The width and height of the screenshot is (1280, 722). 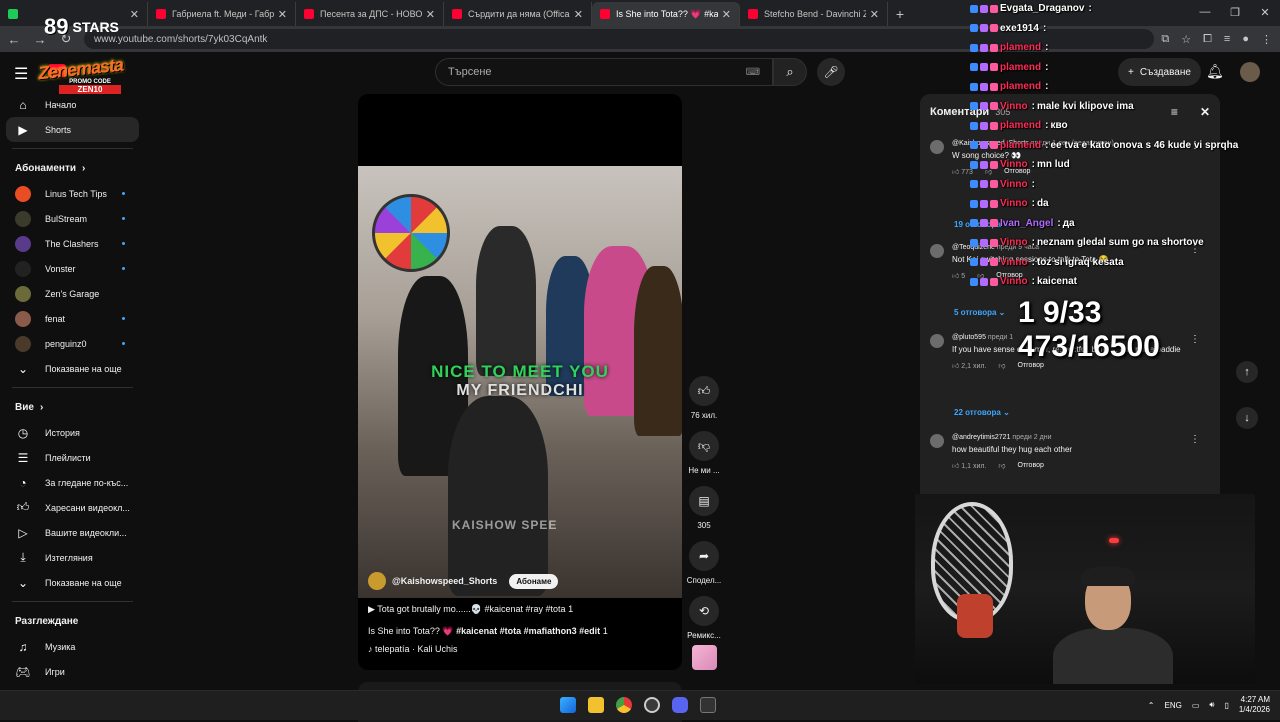 What do you see at coordinates (1031, 465) in the screenshot?
I see `comment-reply-button: Отговор` at bounding box center [1031, 465].